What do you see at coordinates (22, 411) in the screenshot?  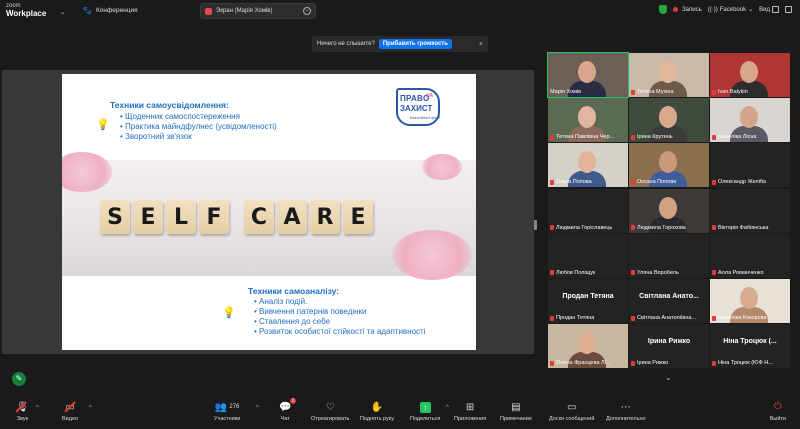 I see `audio-button: 🎙 Звук` at bounding box center [22, 411].